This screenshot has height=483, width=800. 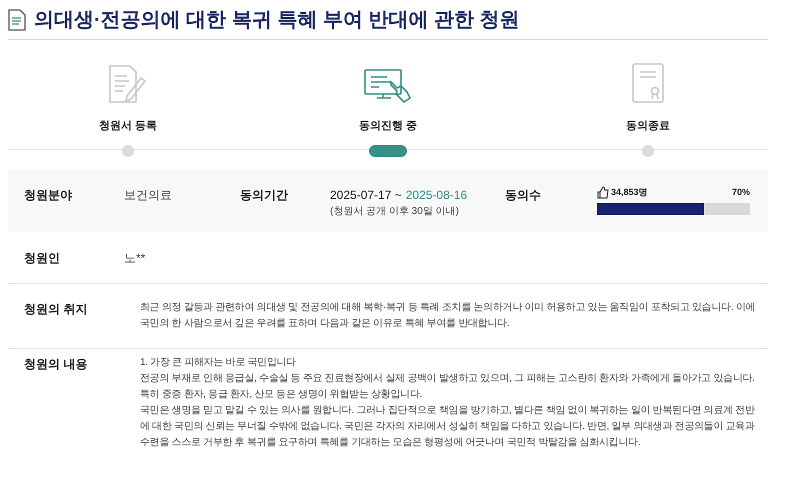 I want to click on purpose-label: 청원의 취지, so click(x=55, y=309).